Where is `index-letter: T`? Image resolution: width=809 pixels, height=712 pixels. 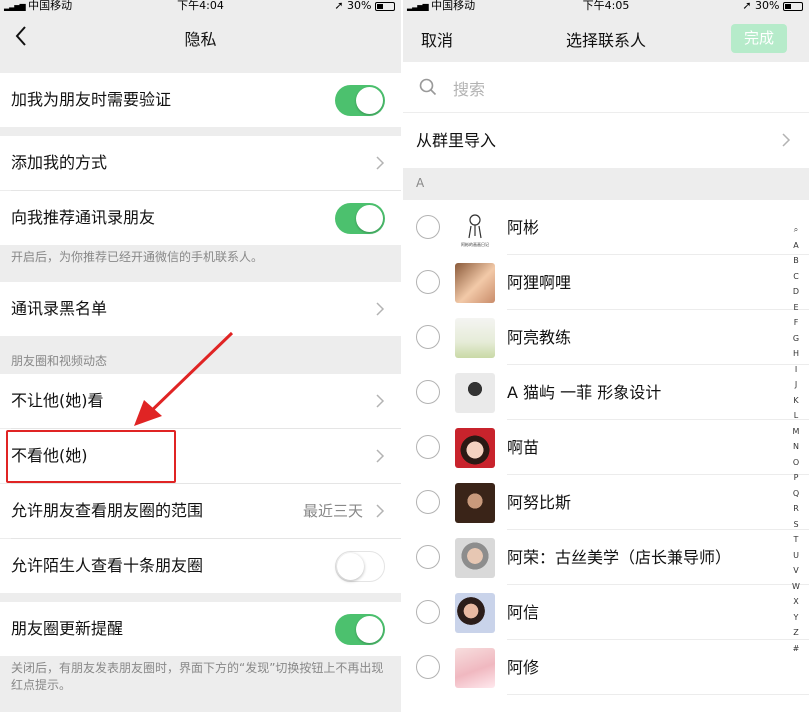
index-letter: T is located at coordinates (796, 540).